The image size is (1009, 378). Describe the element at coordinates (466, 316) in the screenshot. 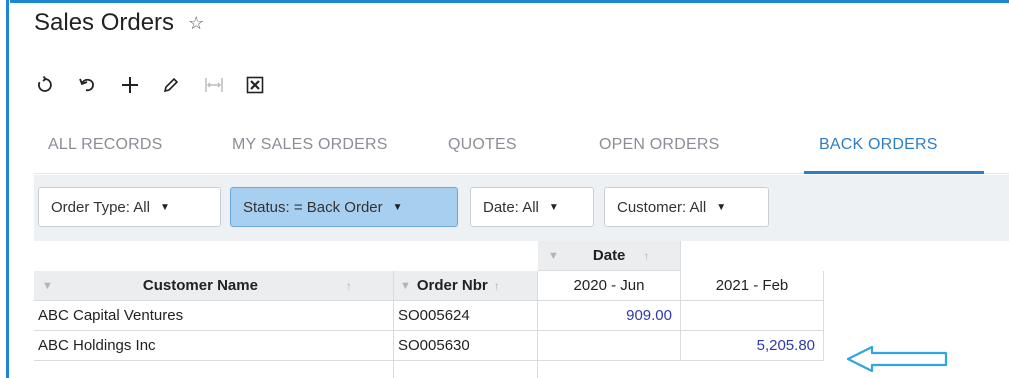

I see `table-row-order-nbr: SO005624` at that location.